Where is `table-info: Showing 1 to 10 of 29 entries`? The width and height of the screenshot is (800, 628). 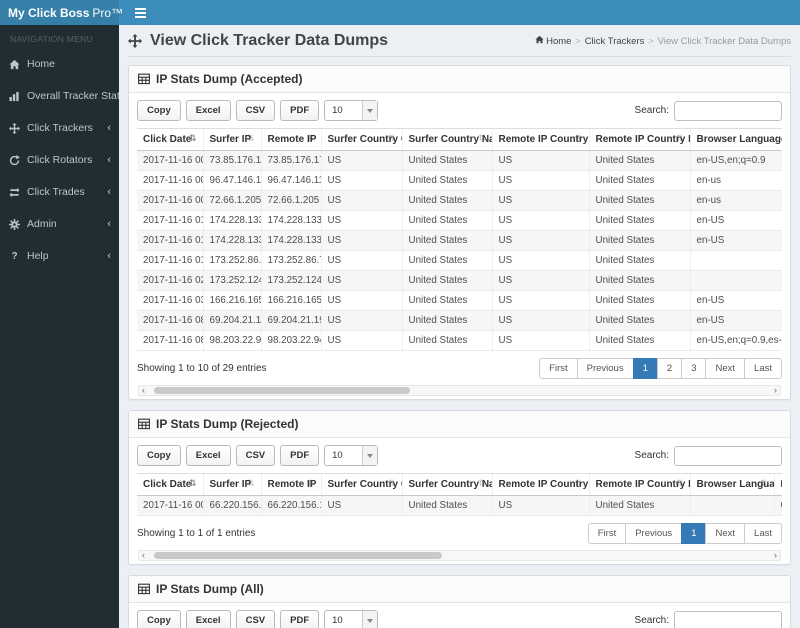
table-info: Showing 1 to 10 of 29 entries is located at coordinates (202, 368).